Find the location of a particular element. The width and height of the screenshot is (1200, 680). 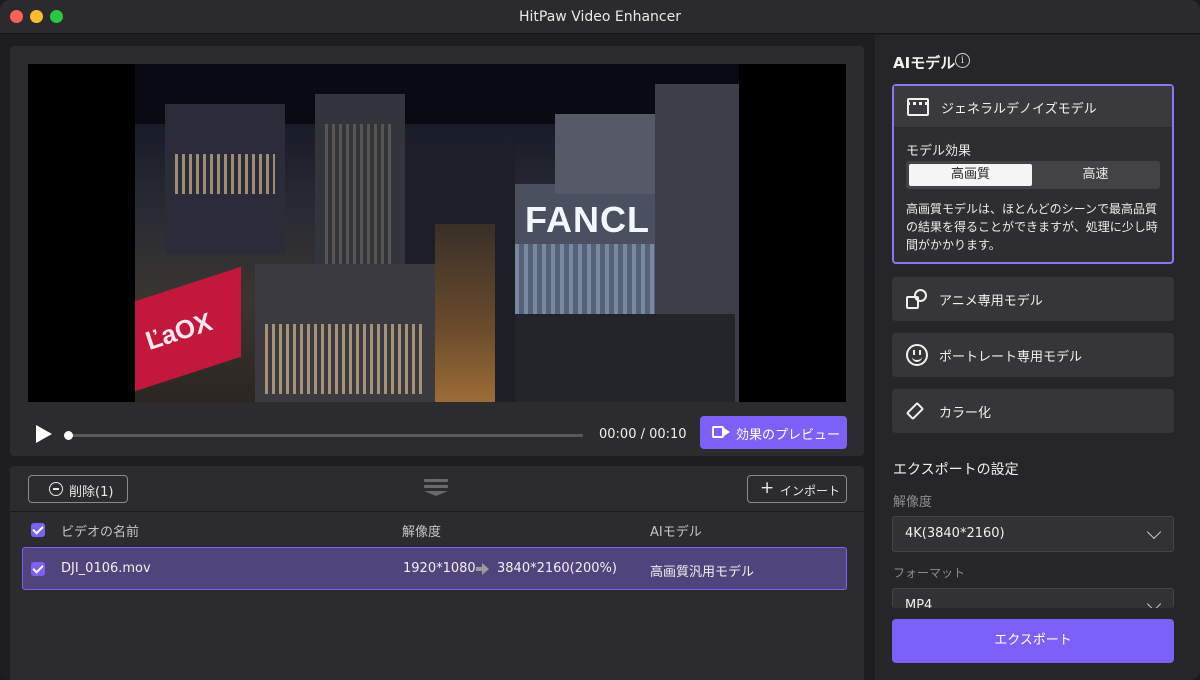

list-toolbar: 削除(1) + インポート is located at coordinates (437, 489).